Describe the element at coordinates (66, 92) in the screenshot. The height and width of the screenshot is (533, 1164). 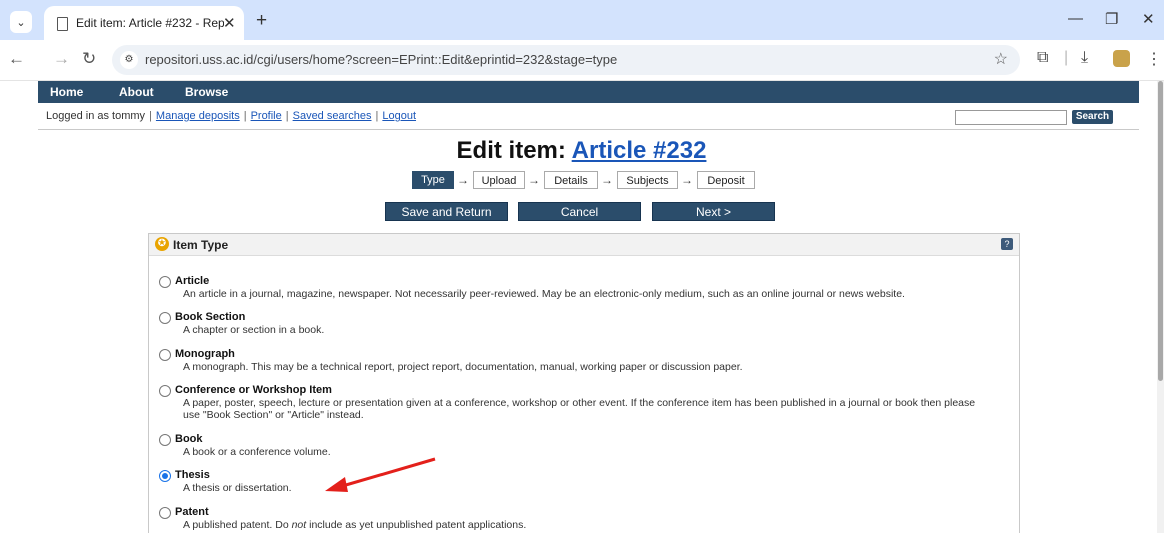
I see `menu-home: Home` at that location.